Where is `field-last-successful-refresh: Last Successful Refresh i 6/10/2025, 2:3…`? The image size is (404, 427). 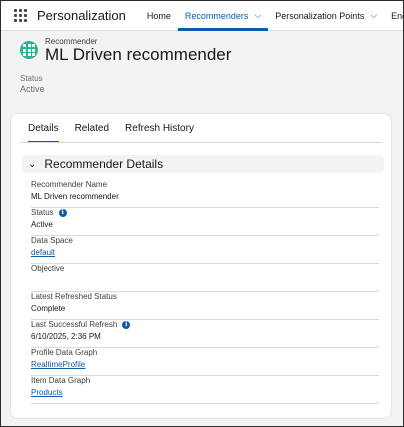 field-last-successful-refresh: Last Successful Refresh i 6/10/2025, 2:3… is located at coordinates (205, 334).